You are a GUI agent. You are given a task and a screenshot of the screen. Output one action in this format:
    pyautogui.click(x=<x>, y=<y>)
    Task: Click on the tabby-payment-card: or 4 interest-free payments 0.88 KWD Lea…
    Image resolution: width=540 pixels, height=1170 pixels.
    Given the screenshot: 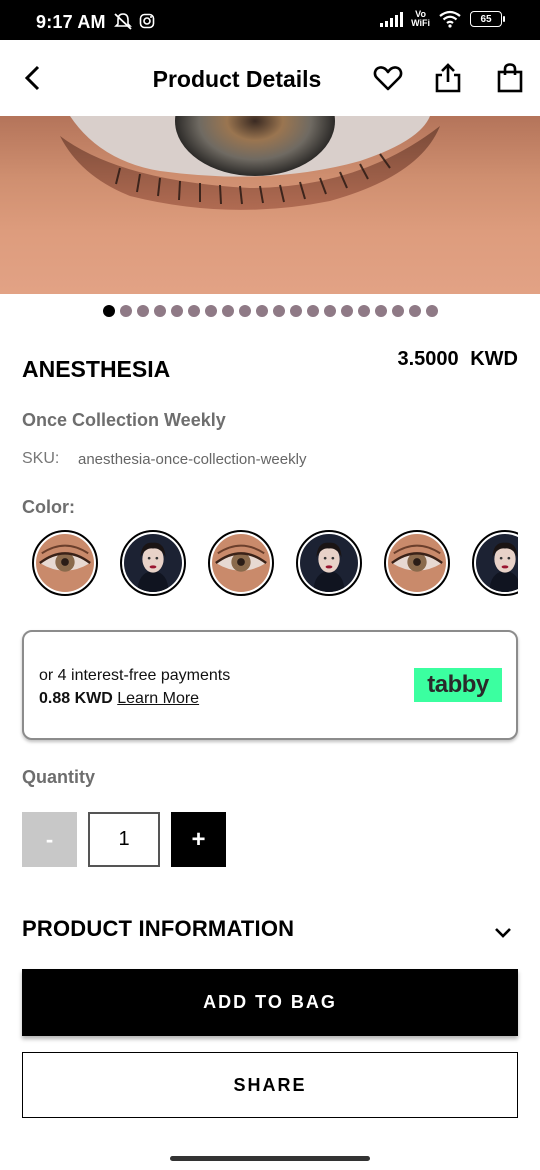 What is the action you would take?
    pyautogui.click(x=270, y=685)
    